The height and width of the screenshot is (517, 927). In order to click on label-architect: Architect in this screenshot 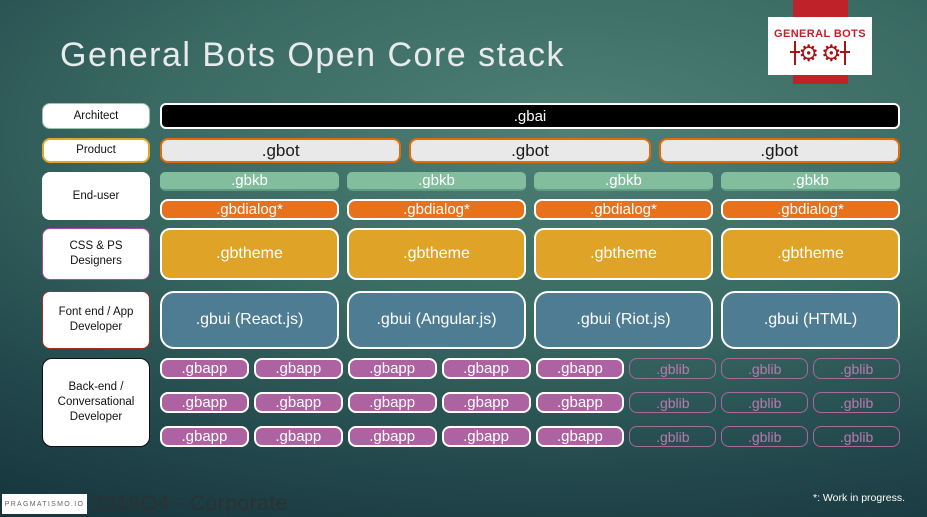, I will do `click(96, 116)`.